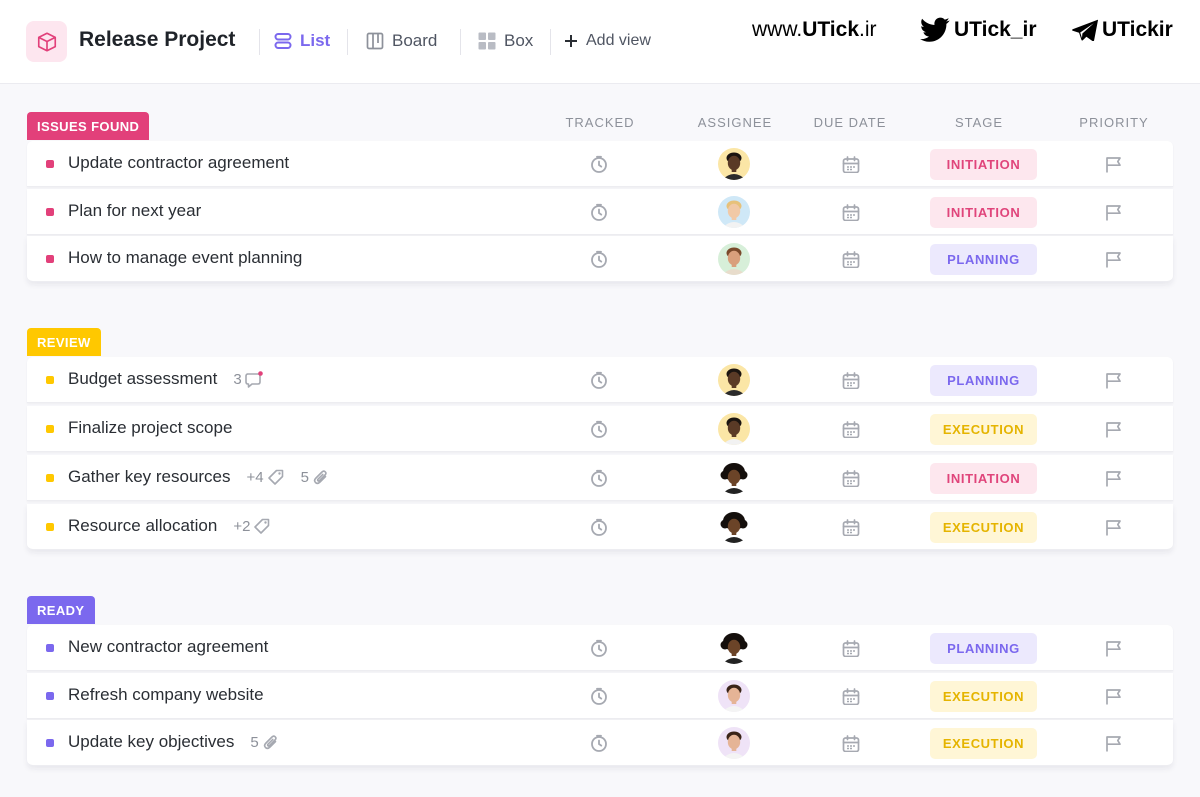 Image resolution: width=1200 pixels, height=797 pixels. I want to click on table-row: Gather key resources +4 5 INITIATION, so click(600, 478).